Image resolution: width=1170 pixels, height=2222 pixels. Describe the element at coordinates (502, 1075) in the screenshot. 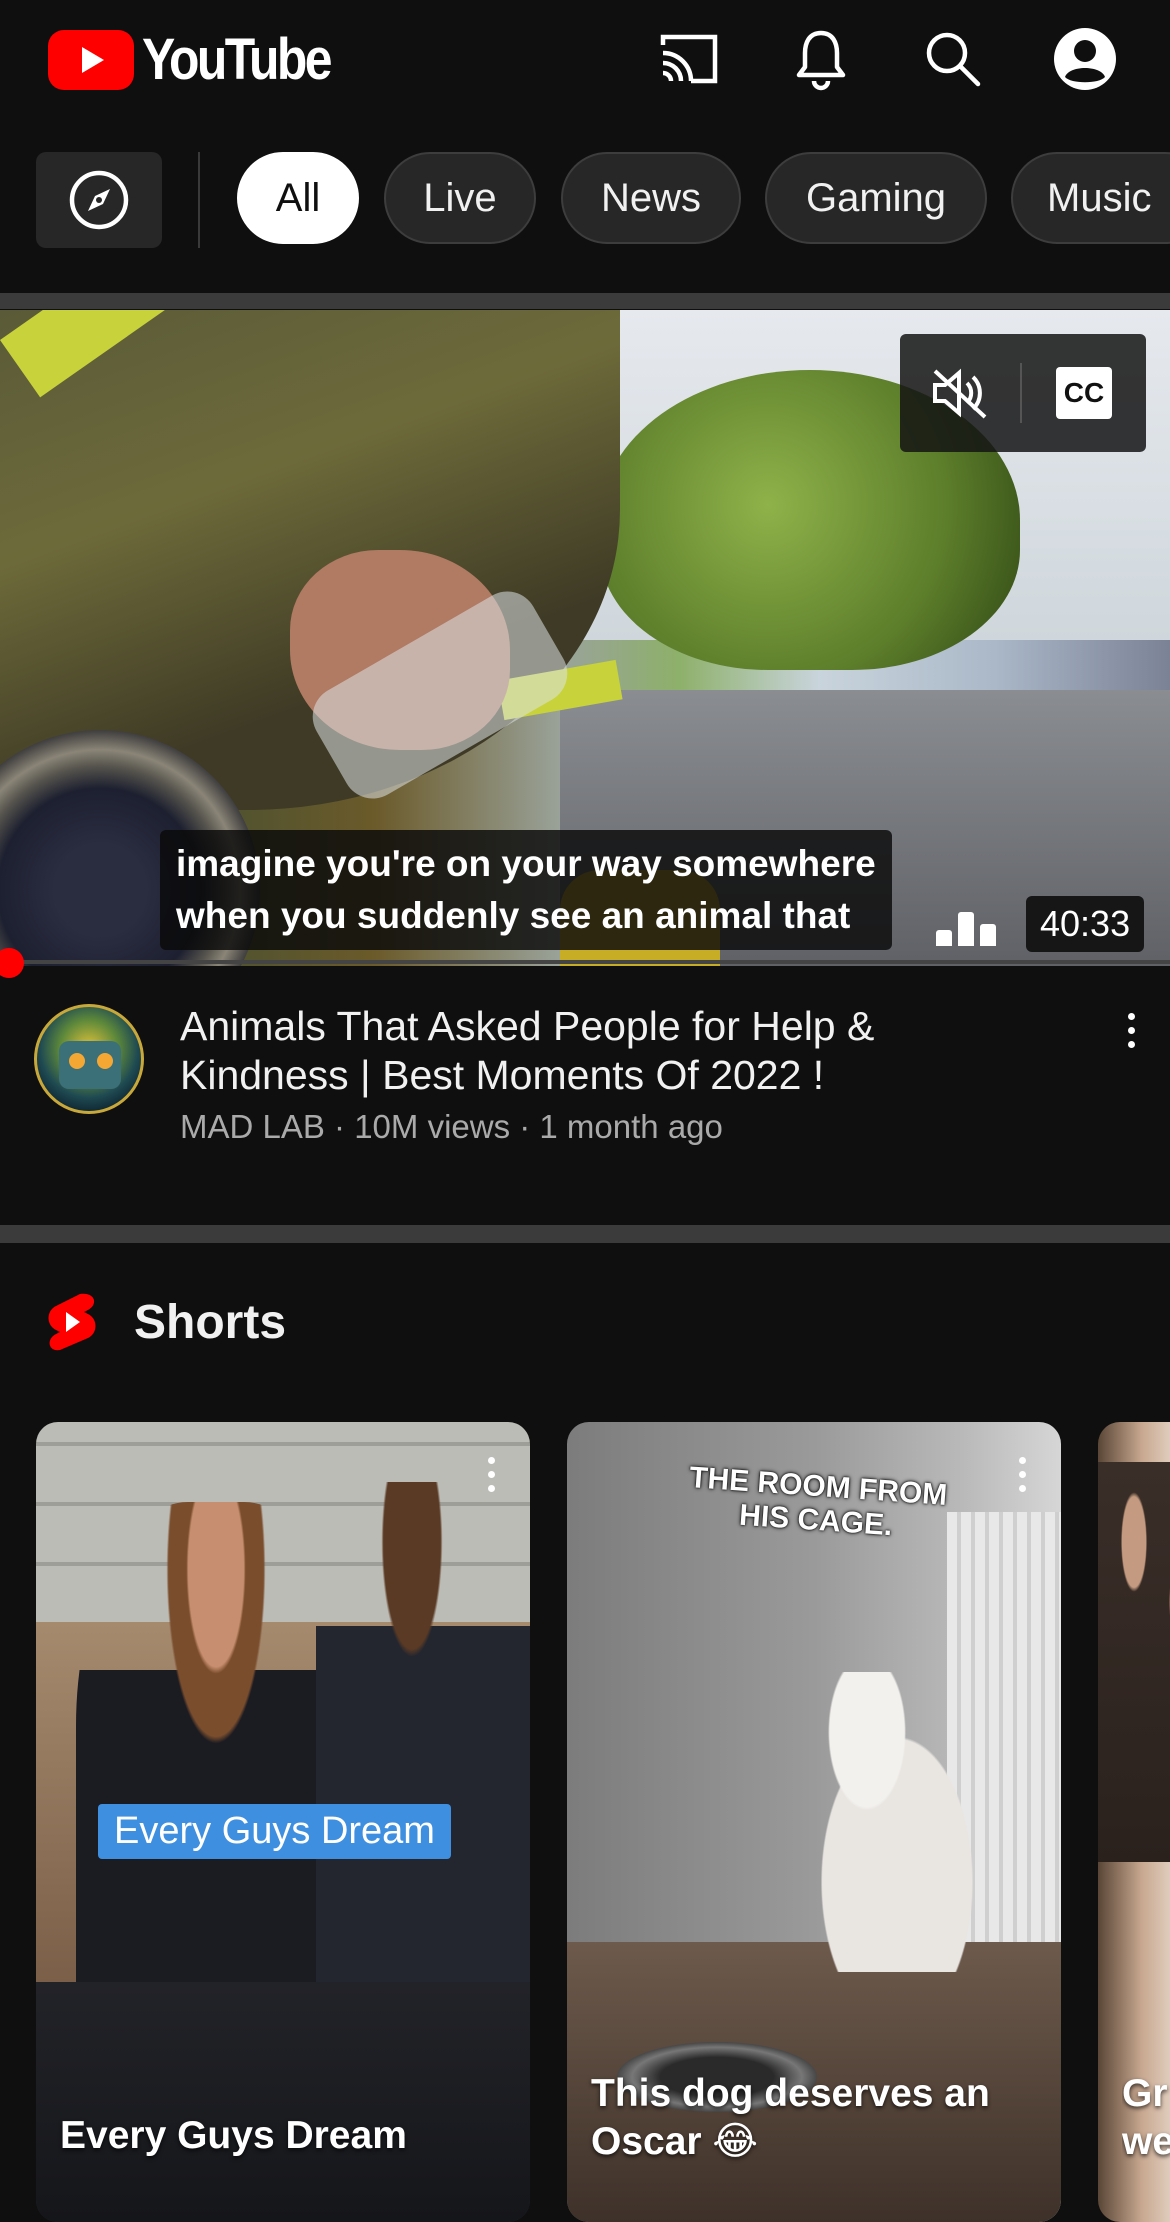

I see `video-title-line: Kindness | Best Moments Of 2022 !` at that location.